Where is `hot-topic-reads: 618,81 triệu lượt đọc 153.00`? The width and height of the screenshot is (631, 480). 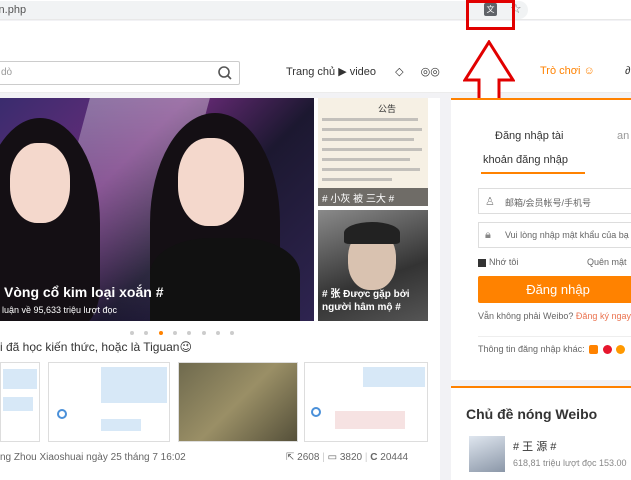
hot-topic-reads: 618,81 triệu lượt đọc 153.00 is located at coordinates (570, 463).